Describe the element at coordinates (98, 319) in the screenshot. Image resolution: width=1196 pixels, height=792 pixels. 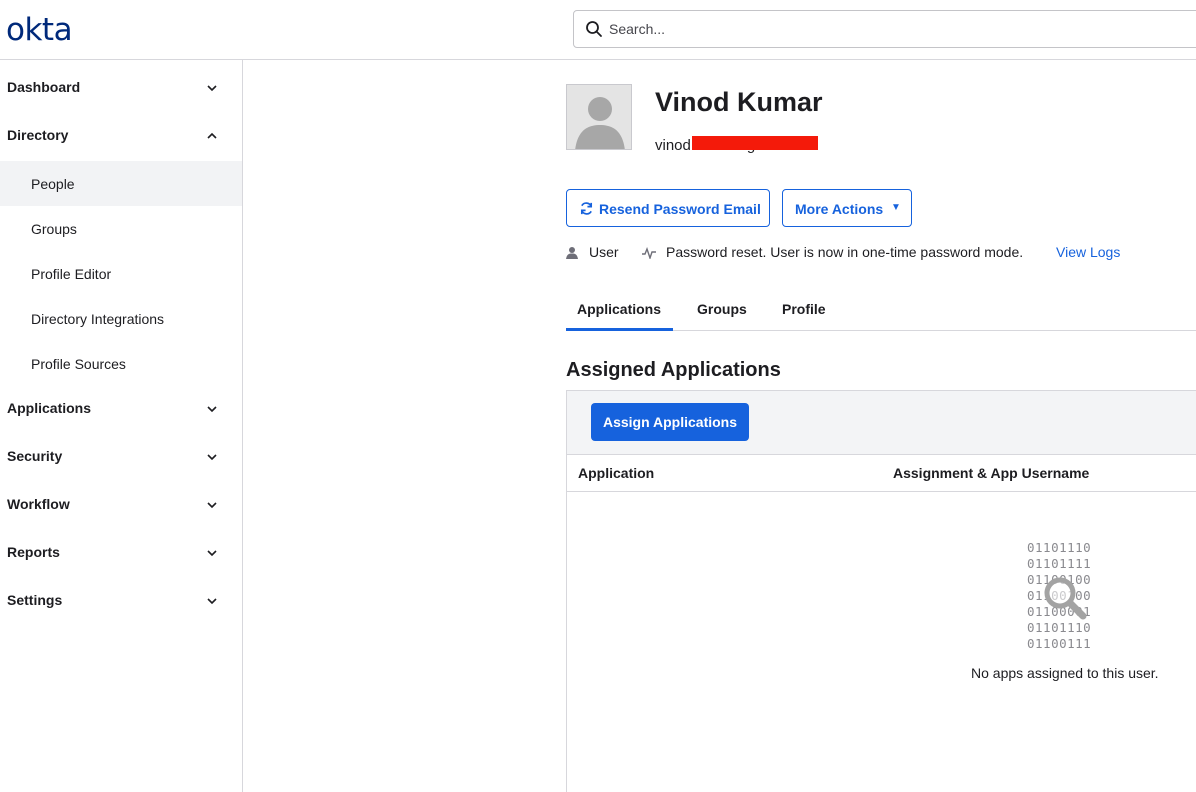
I see `sidebar-item-label: Directory Integrations` at that location.